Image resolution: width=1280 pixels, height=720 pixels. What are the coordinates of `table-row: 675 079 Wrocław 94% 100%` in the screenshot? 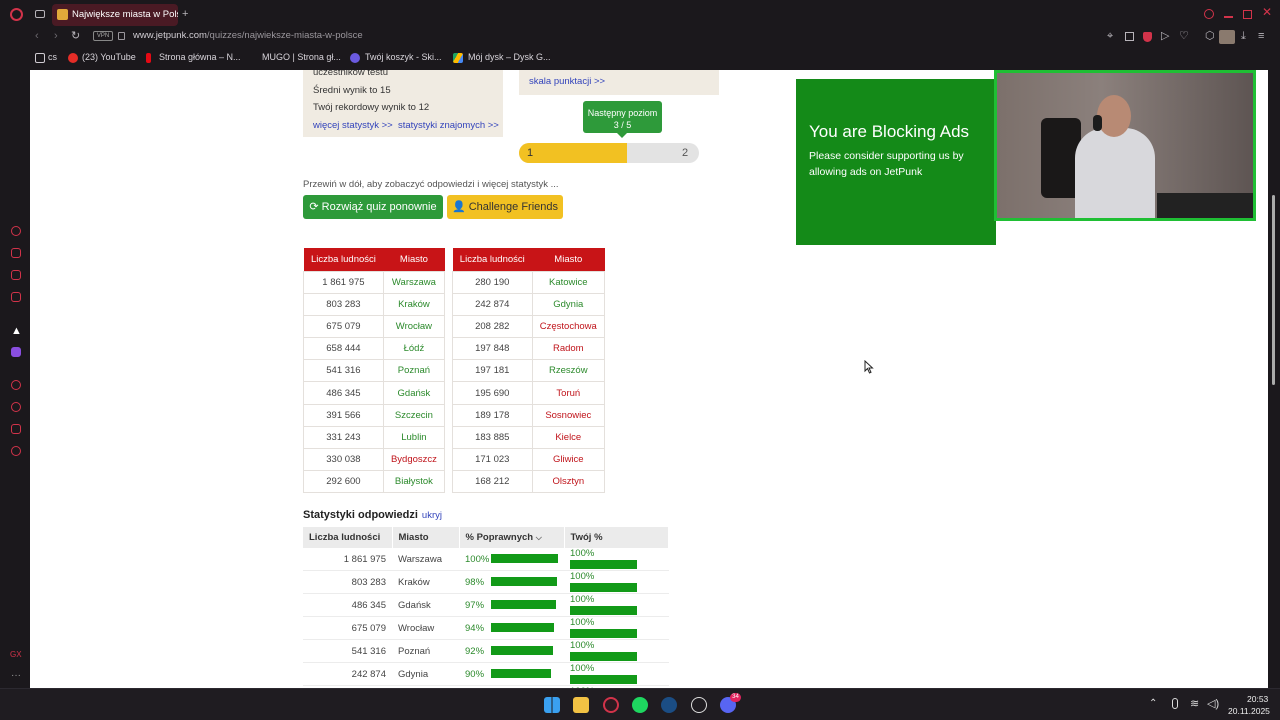 It's located at (486, 628).